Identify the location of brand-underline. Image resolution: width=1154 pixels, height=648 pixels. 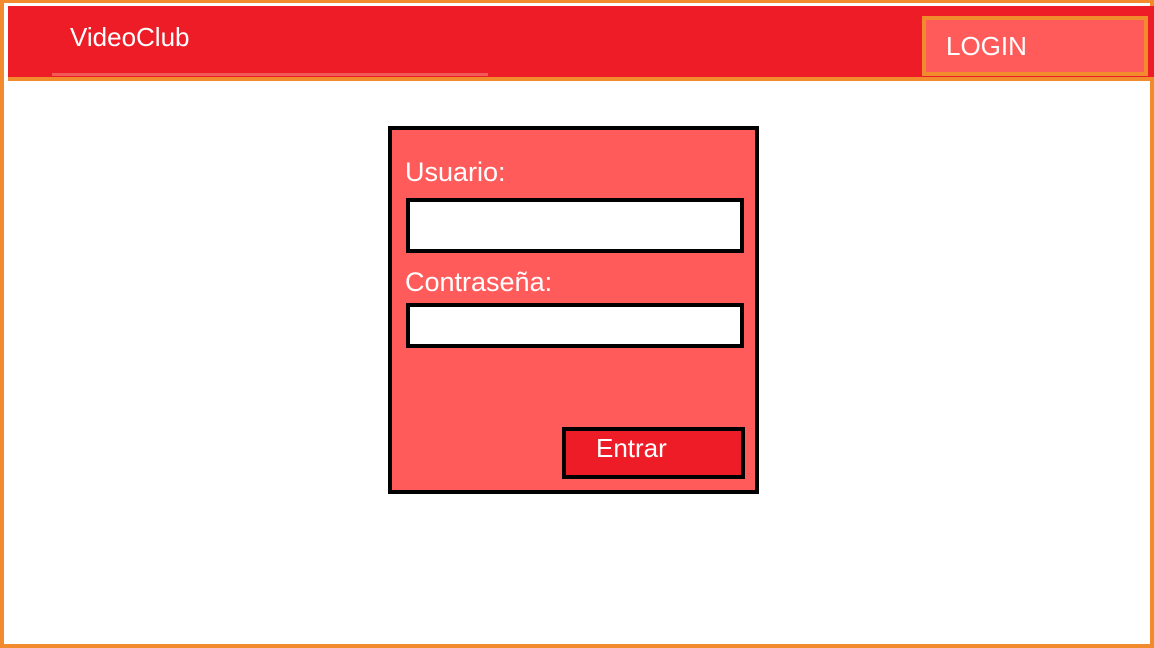
(270, 74).